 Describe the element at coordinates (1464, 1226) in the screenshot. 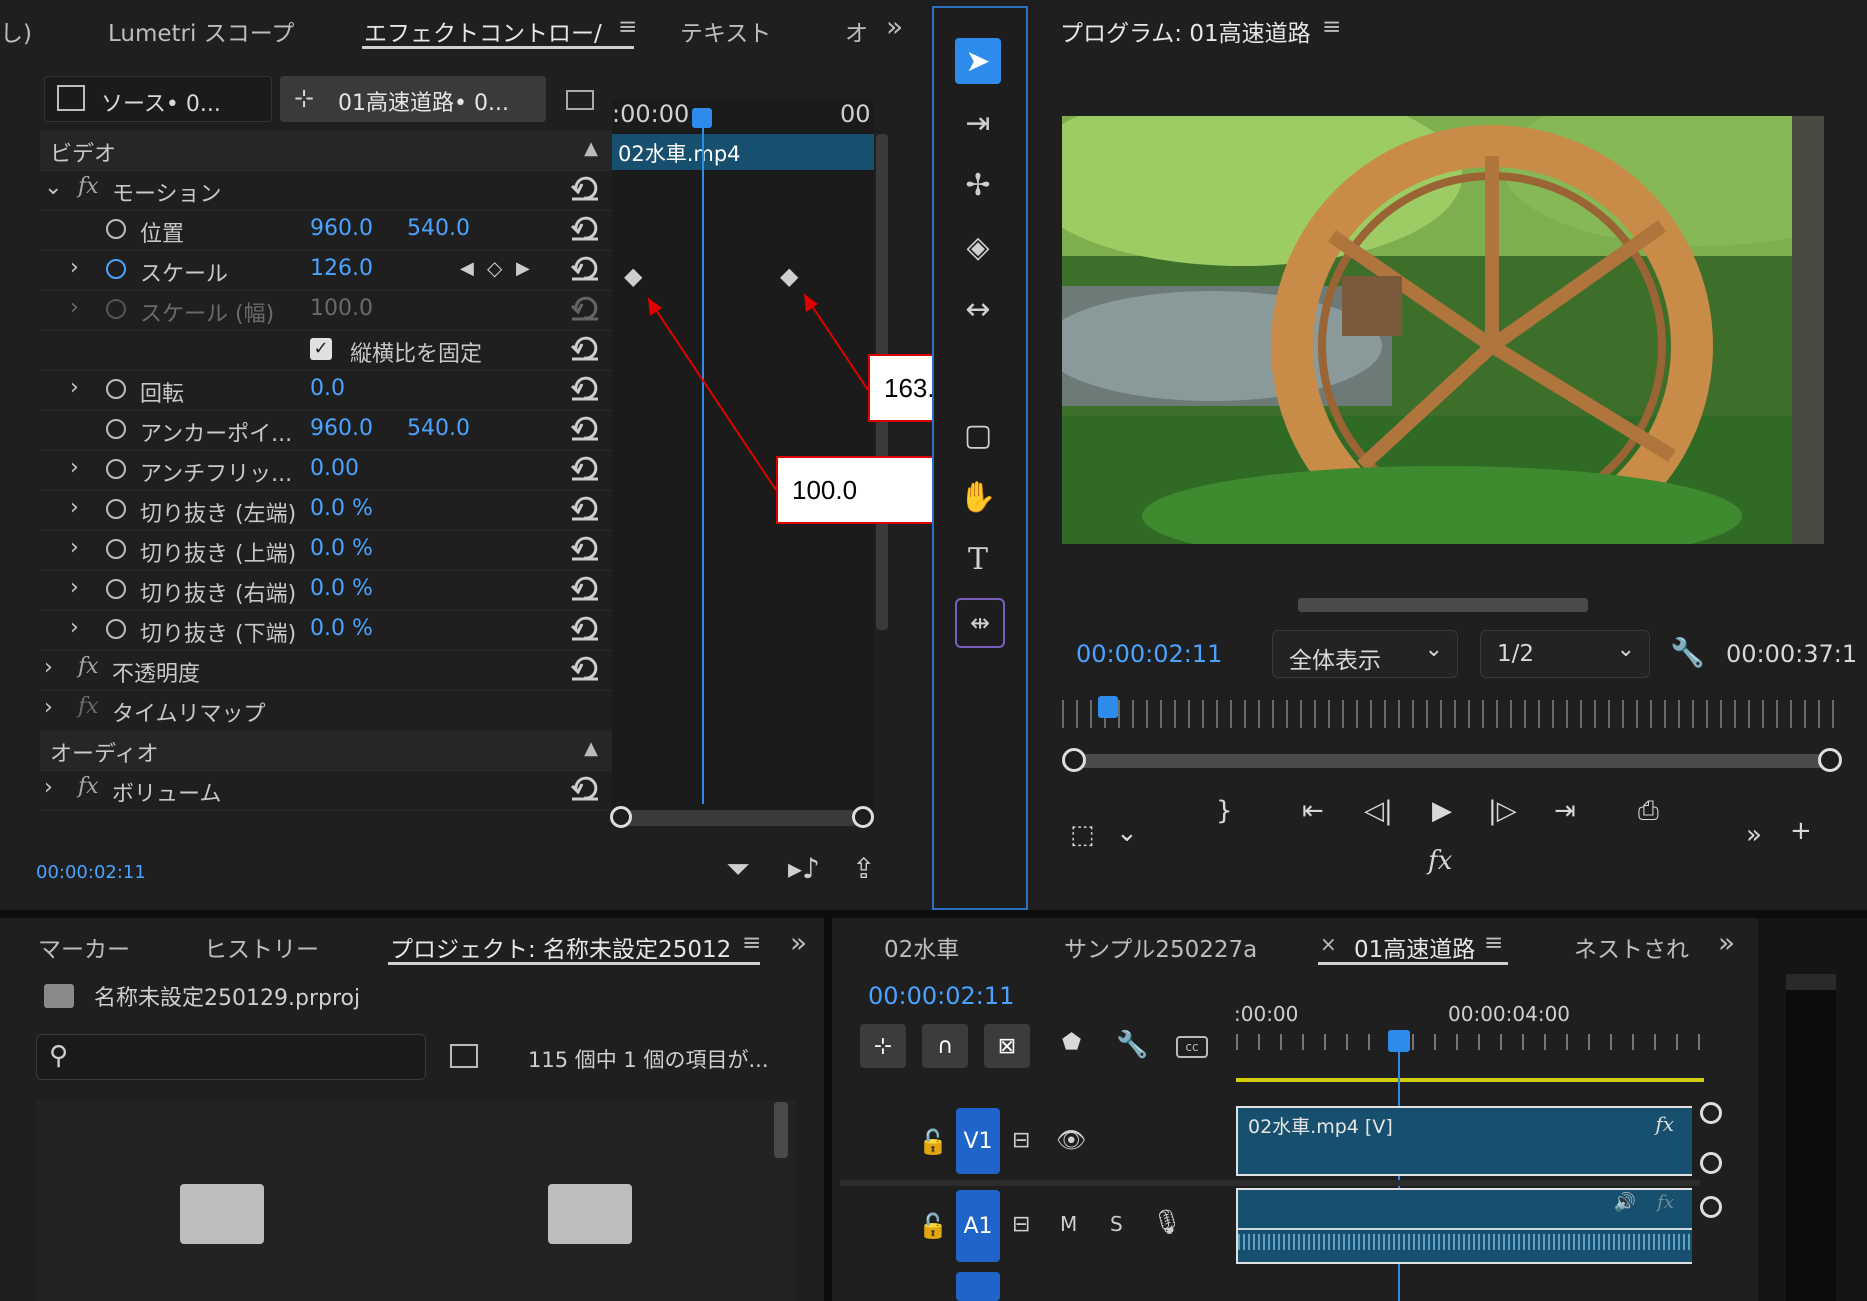

I see `audio-clip: 🔊 fx` at that location.